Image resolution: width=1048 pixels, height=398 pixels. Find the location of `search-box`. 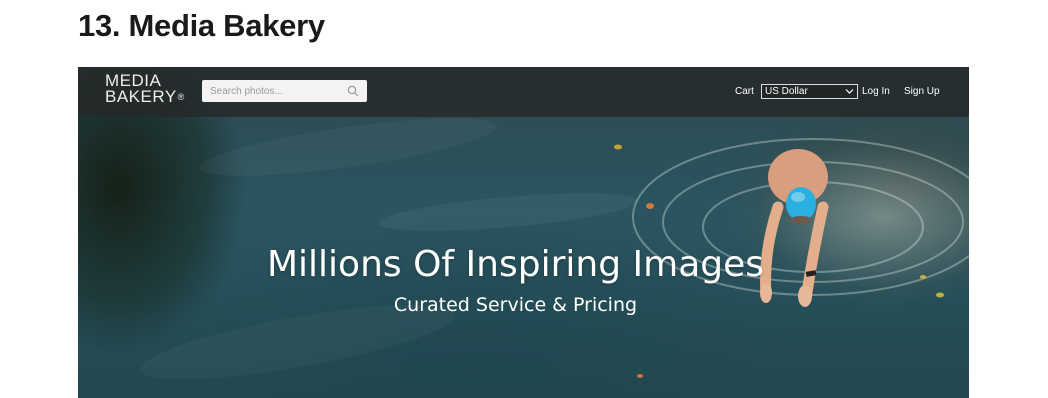

search-box is located at coordinates (284, 91).